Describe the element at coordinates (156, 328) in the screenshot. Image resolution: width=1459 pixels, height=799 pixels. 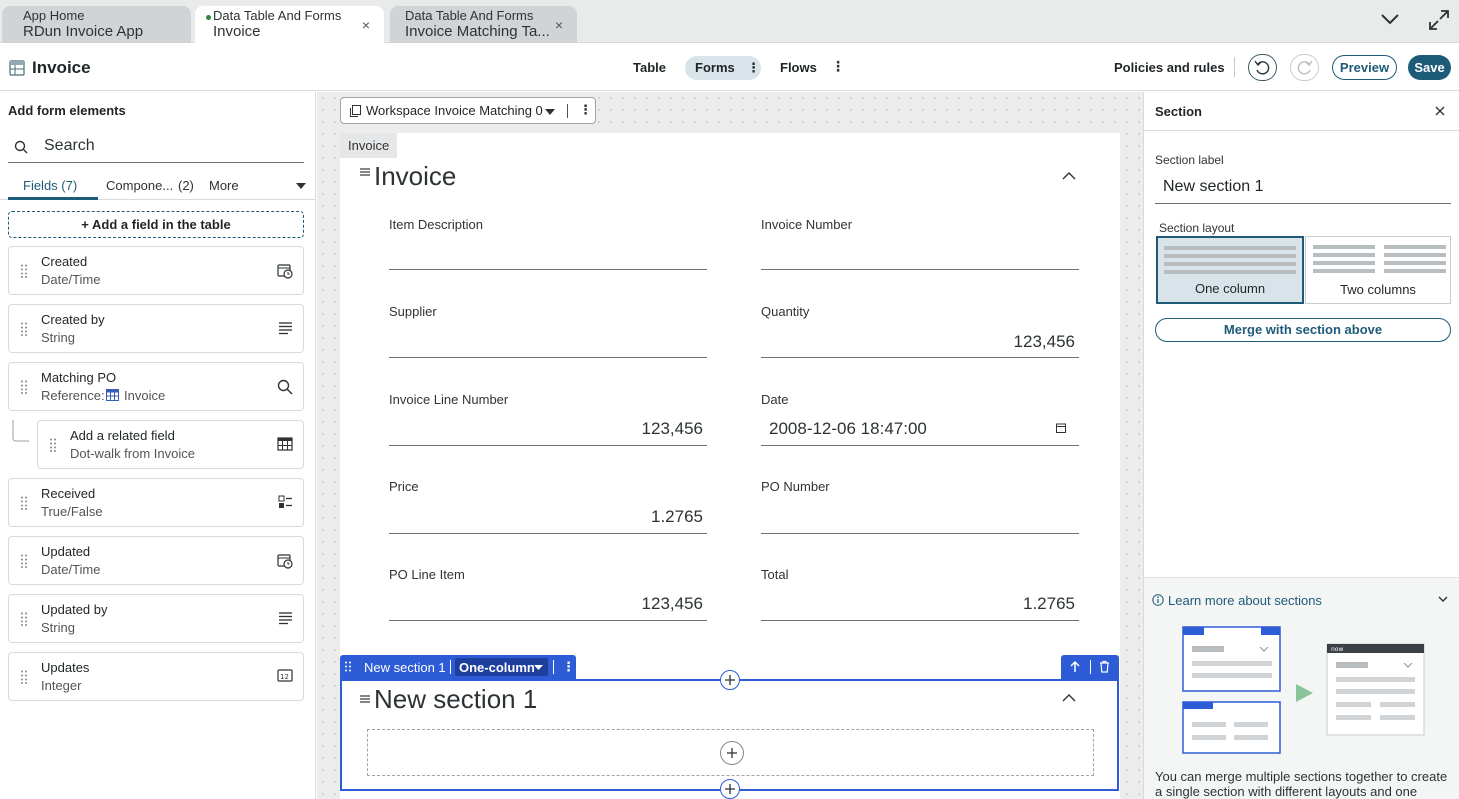
I see `field-item-created-by: Created by String` at that location.